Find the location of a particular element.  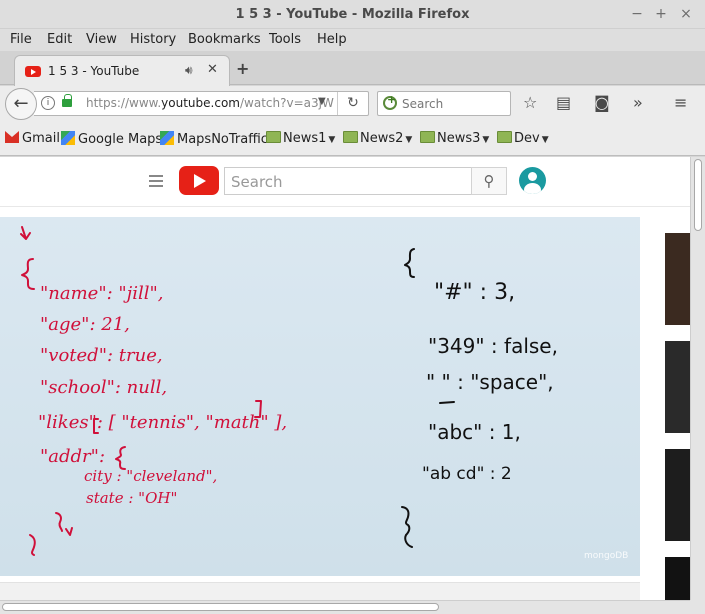

tab-youtube: 1 5 3 - YouTube 🔊︎ ✕ is located at coordinates (122, 70).